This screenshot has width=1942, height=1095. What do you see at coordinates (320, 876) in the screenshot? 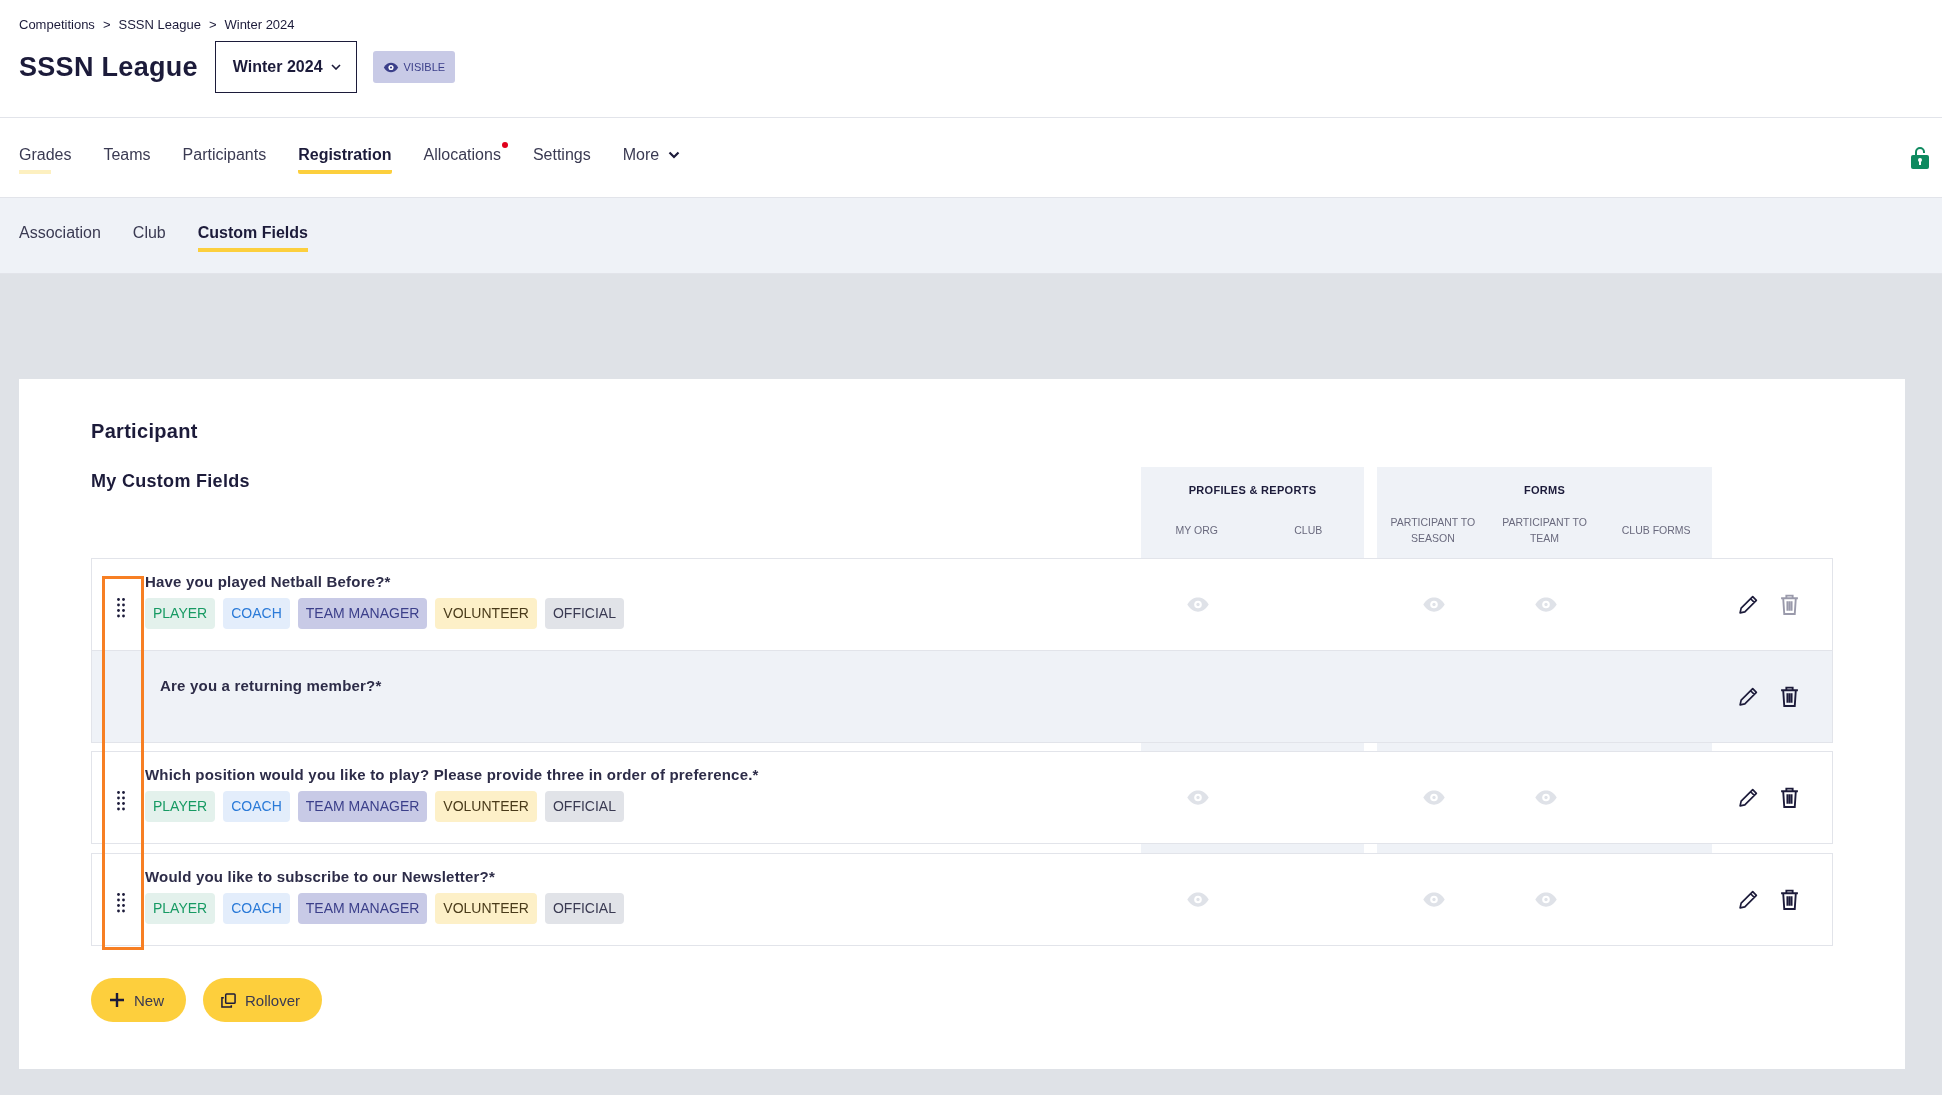
I see `field-question: Would you like to subscribe to our Newsletter?*` at bounding box center [320, 876].